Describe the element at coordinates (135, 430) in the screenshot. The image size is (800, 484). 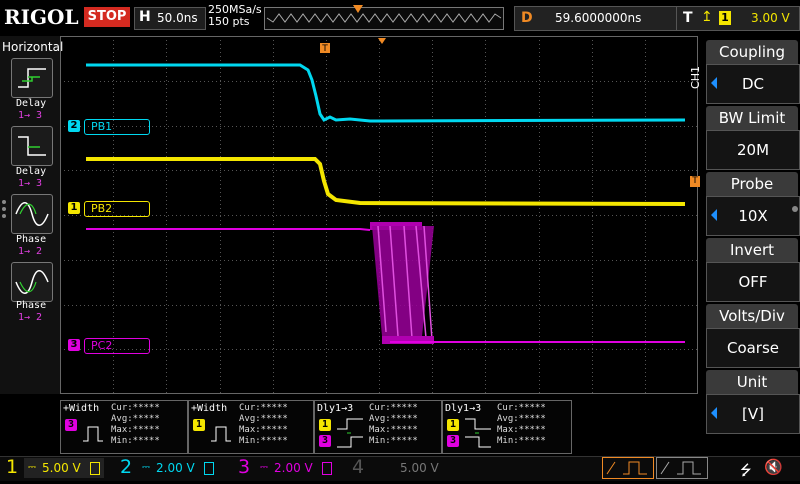
I see `meas1-max: Max:*****` at that location.